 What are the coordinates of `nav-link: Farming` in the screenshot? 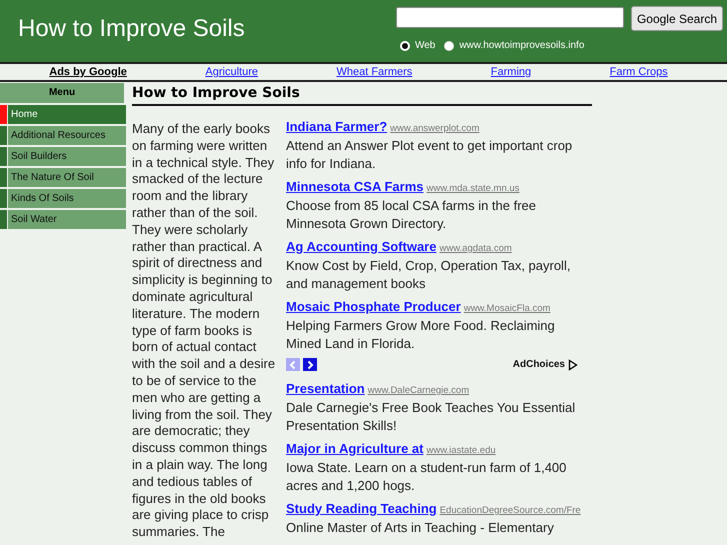 It's located at (511, 72).